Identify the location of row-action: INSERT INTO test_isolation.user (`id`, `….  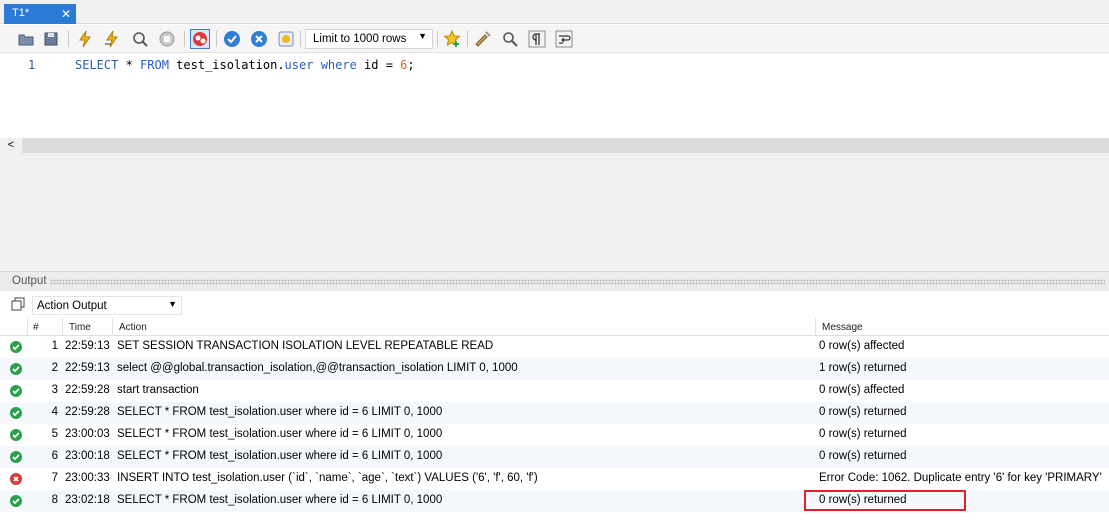
(327, 478).